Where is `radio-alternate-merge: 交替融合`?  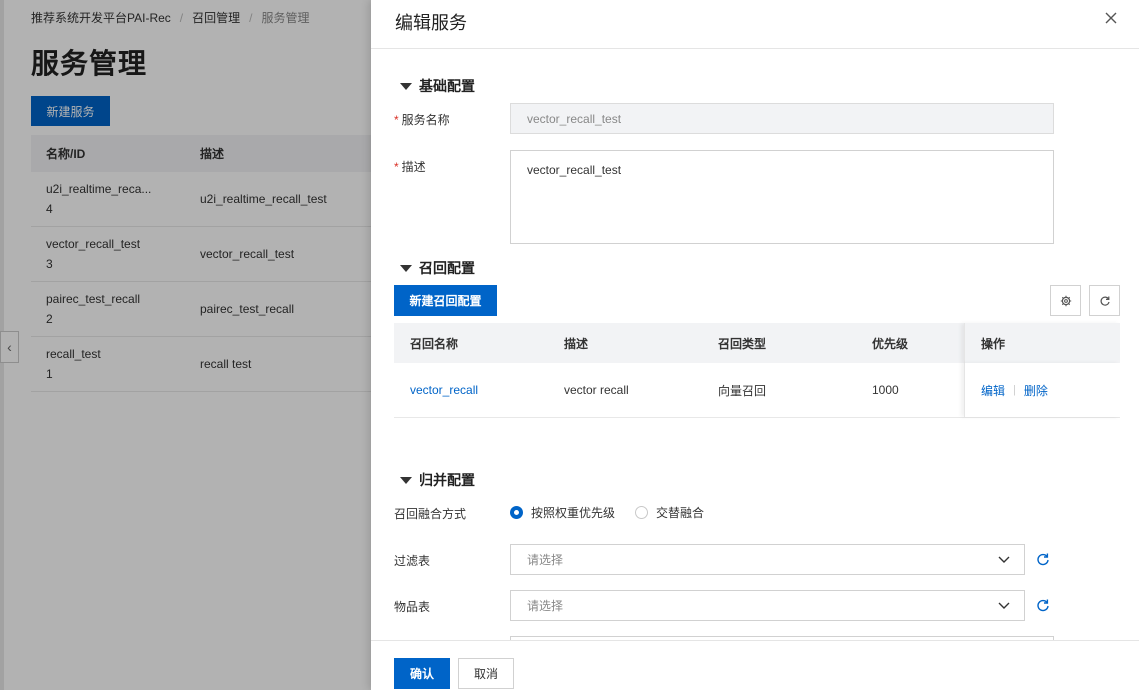 radio-alternate-merge: 交替融合 is located at coordinates (669, 512).